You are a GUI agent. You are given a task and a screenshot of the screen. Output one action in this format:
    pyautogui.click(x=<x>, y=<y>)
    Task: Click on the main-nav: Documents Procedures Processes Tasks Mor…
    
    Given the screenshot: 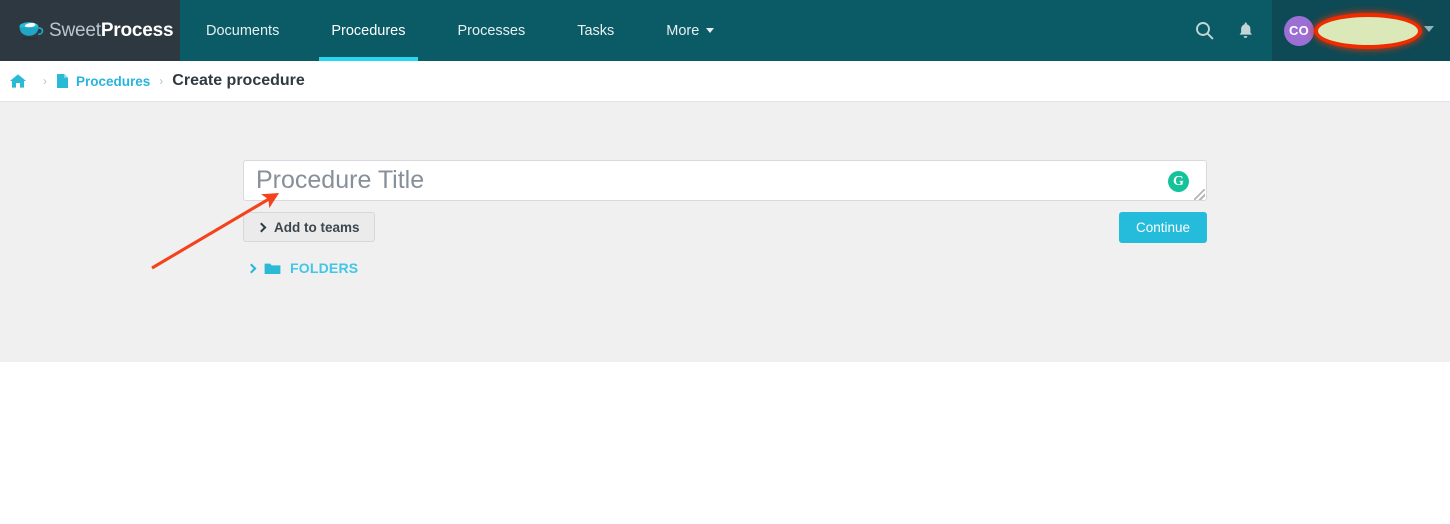 What is the action you would take?
    pyautogui.click(x=460, y=30)
    